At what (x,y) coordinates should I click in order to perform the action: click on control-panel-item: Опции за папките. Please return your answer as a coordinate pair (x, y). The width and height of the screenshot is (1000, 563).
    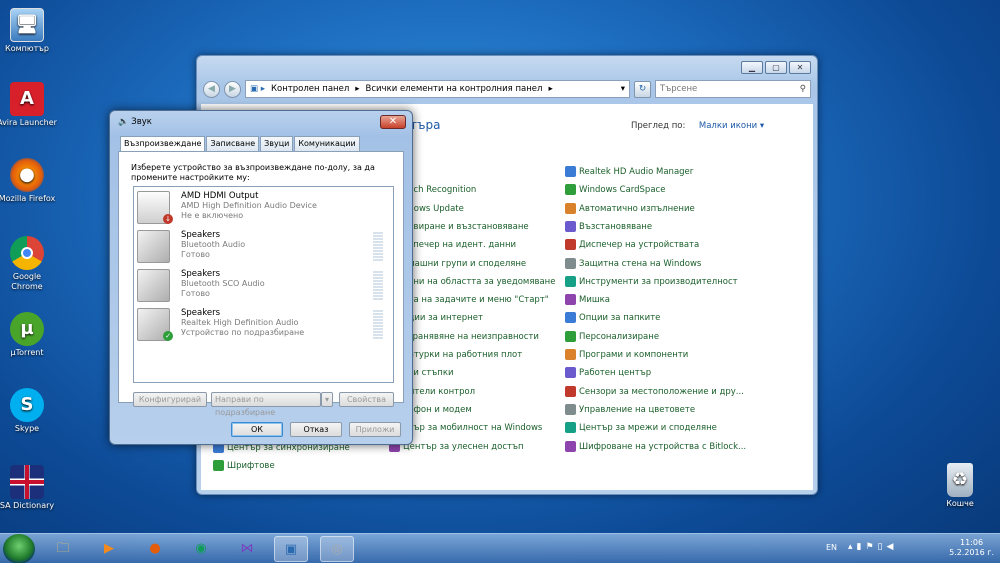
    Looking at the image, I should click on (612, 318).